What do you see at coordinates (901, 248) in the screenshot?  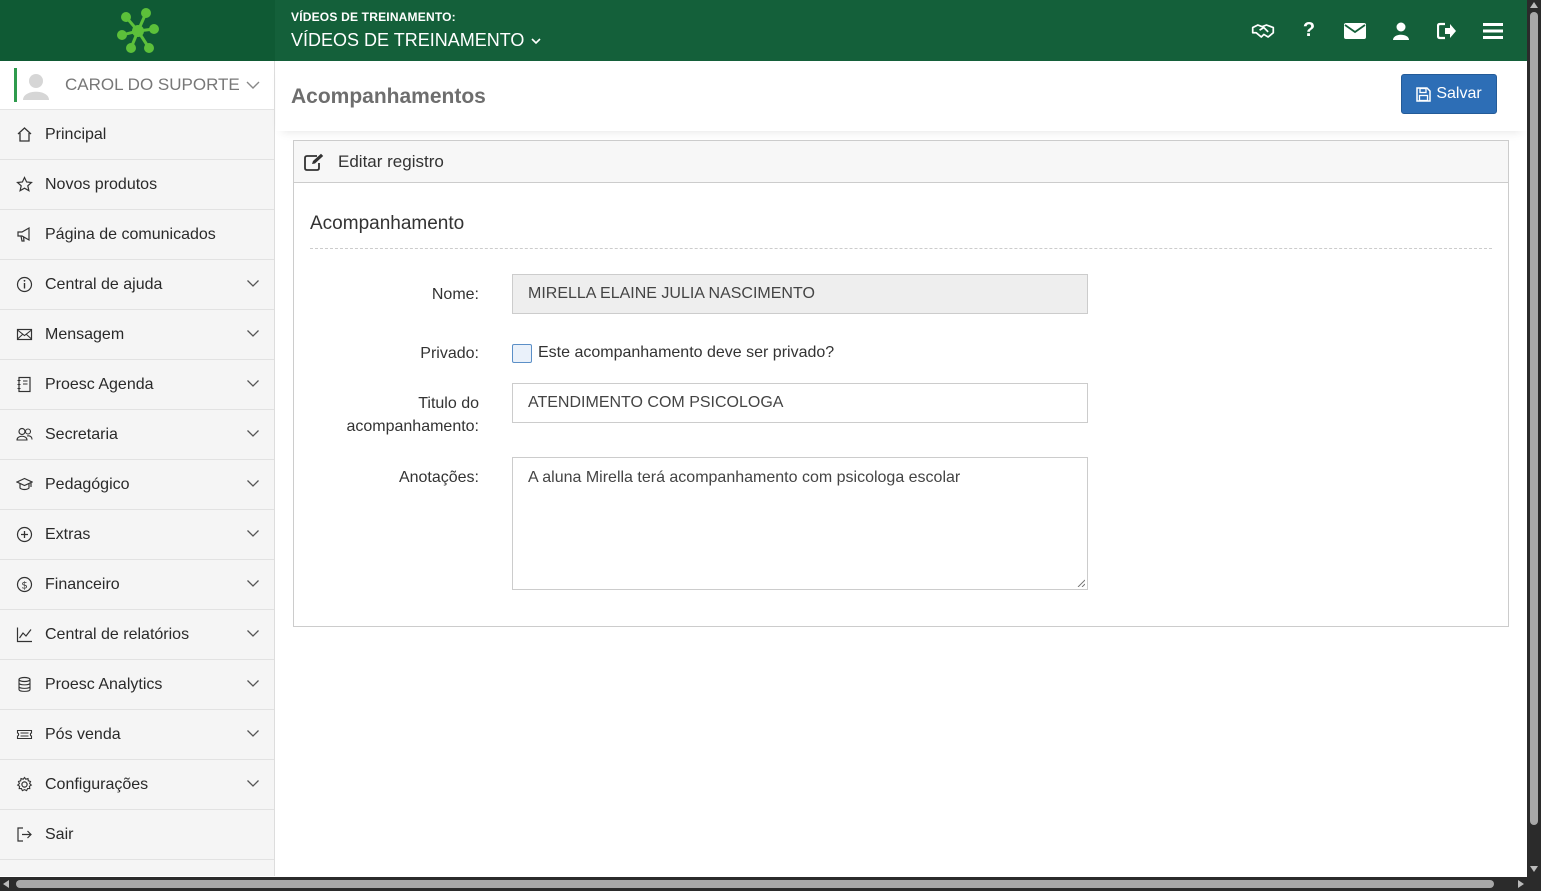 I see `section-divider` at bounding box center [901, 248].